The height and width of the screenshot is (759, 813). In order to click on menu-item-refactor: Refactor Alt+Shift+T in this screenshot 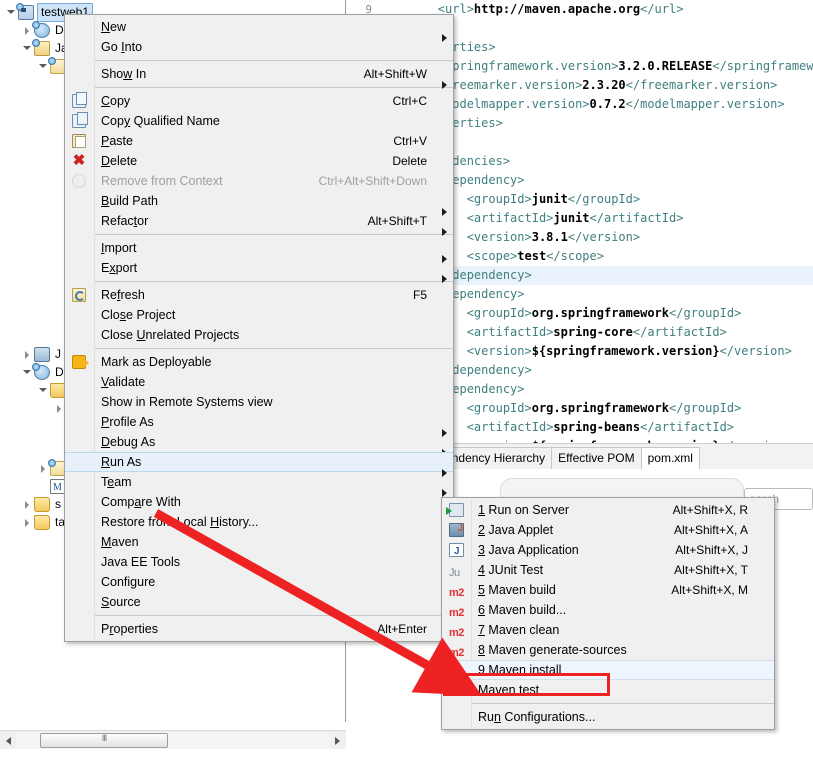, I will do `click(259, 223)`.